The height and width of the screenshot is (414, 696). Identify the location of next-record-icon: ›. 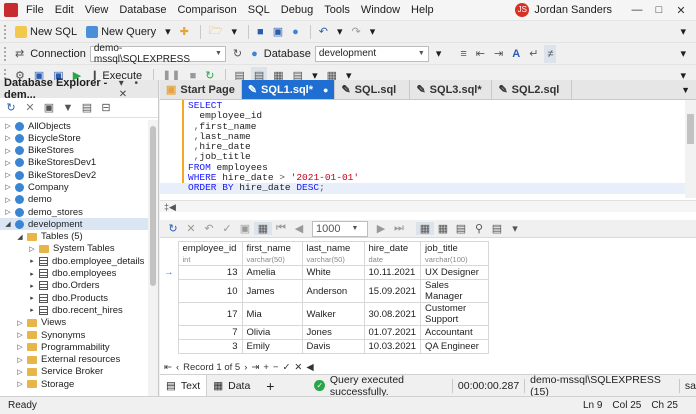
(245, 367).